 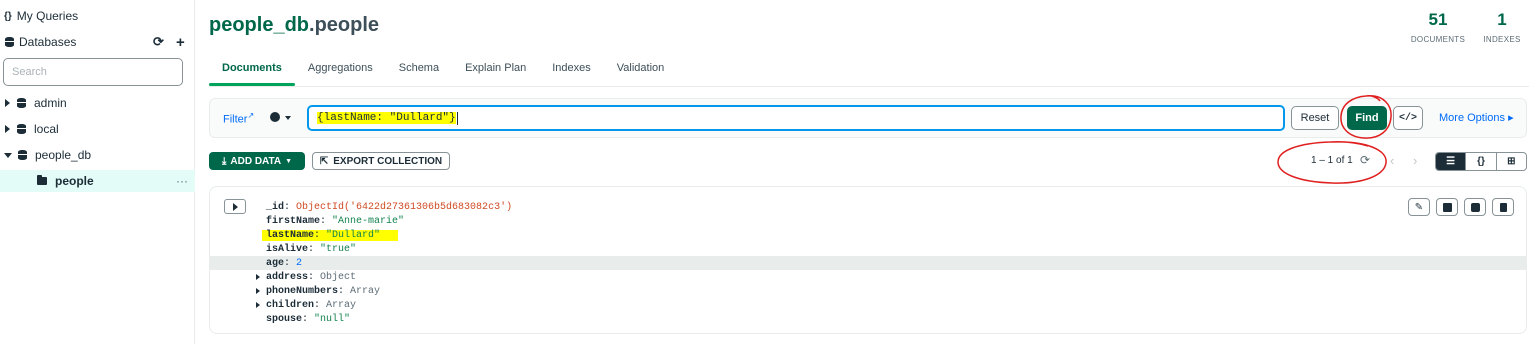 What do you see at coordinates (868, 305) in the screenshot?
I see `field-row: children: Array` at bounding box center [868, 305].